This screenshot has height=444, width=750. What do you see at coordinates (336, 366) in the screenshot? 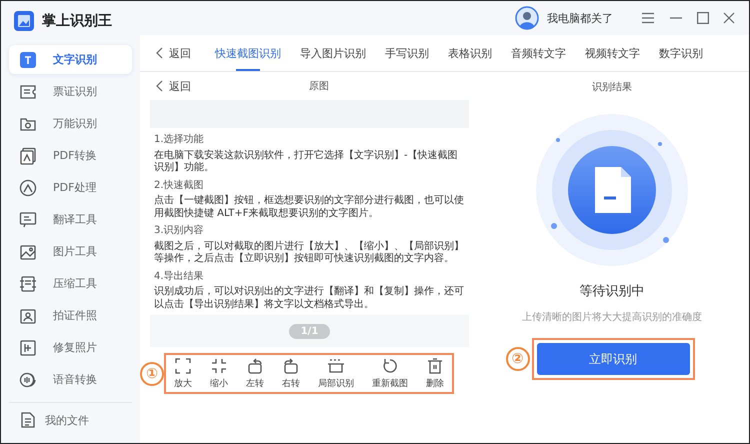
I see `crop-icon` at bounding box center [336, 366].